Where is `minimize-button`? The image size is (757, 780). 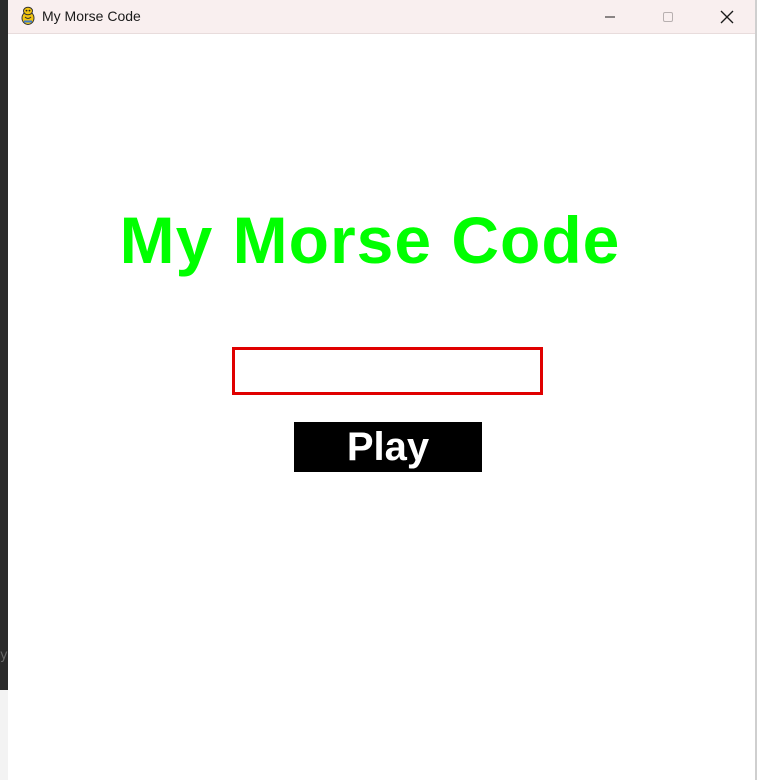
minimize-button is located at coordinates (610, 17).